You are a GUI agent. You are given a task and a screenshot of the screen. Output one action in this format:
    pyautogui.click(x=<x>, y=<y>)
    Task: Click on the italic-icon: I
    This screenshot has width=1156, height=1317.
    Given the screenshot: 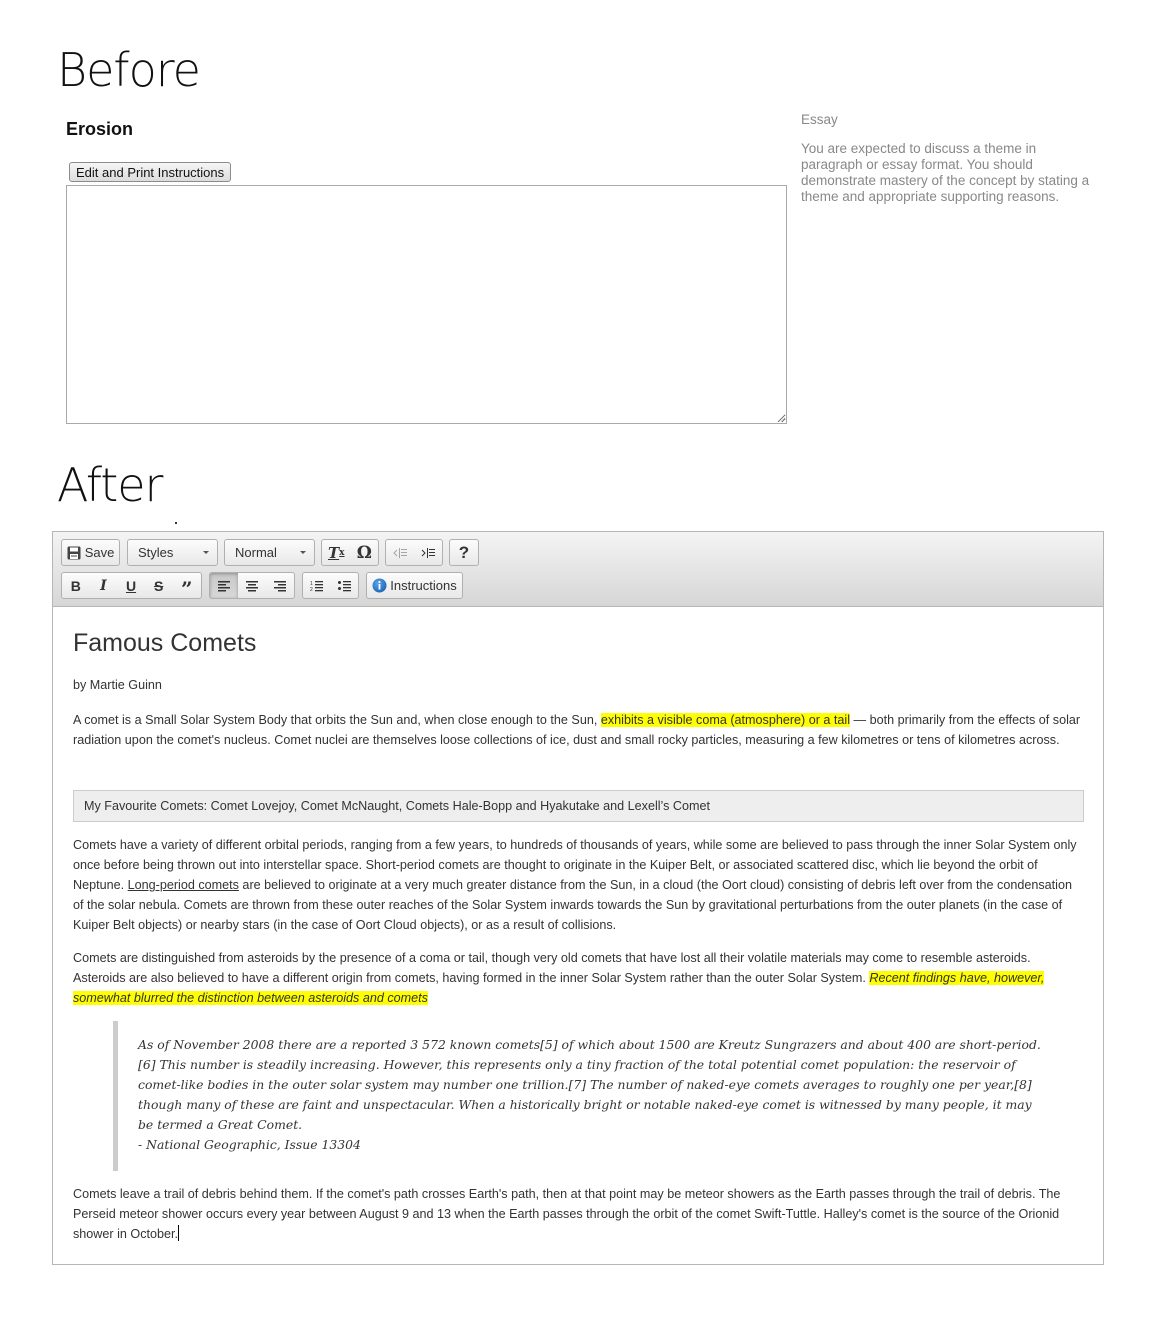 What is the action you would take?
    pyautogui.click(x=103, y=585)
    